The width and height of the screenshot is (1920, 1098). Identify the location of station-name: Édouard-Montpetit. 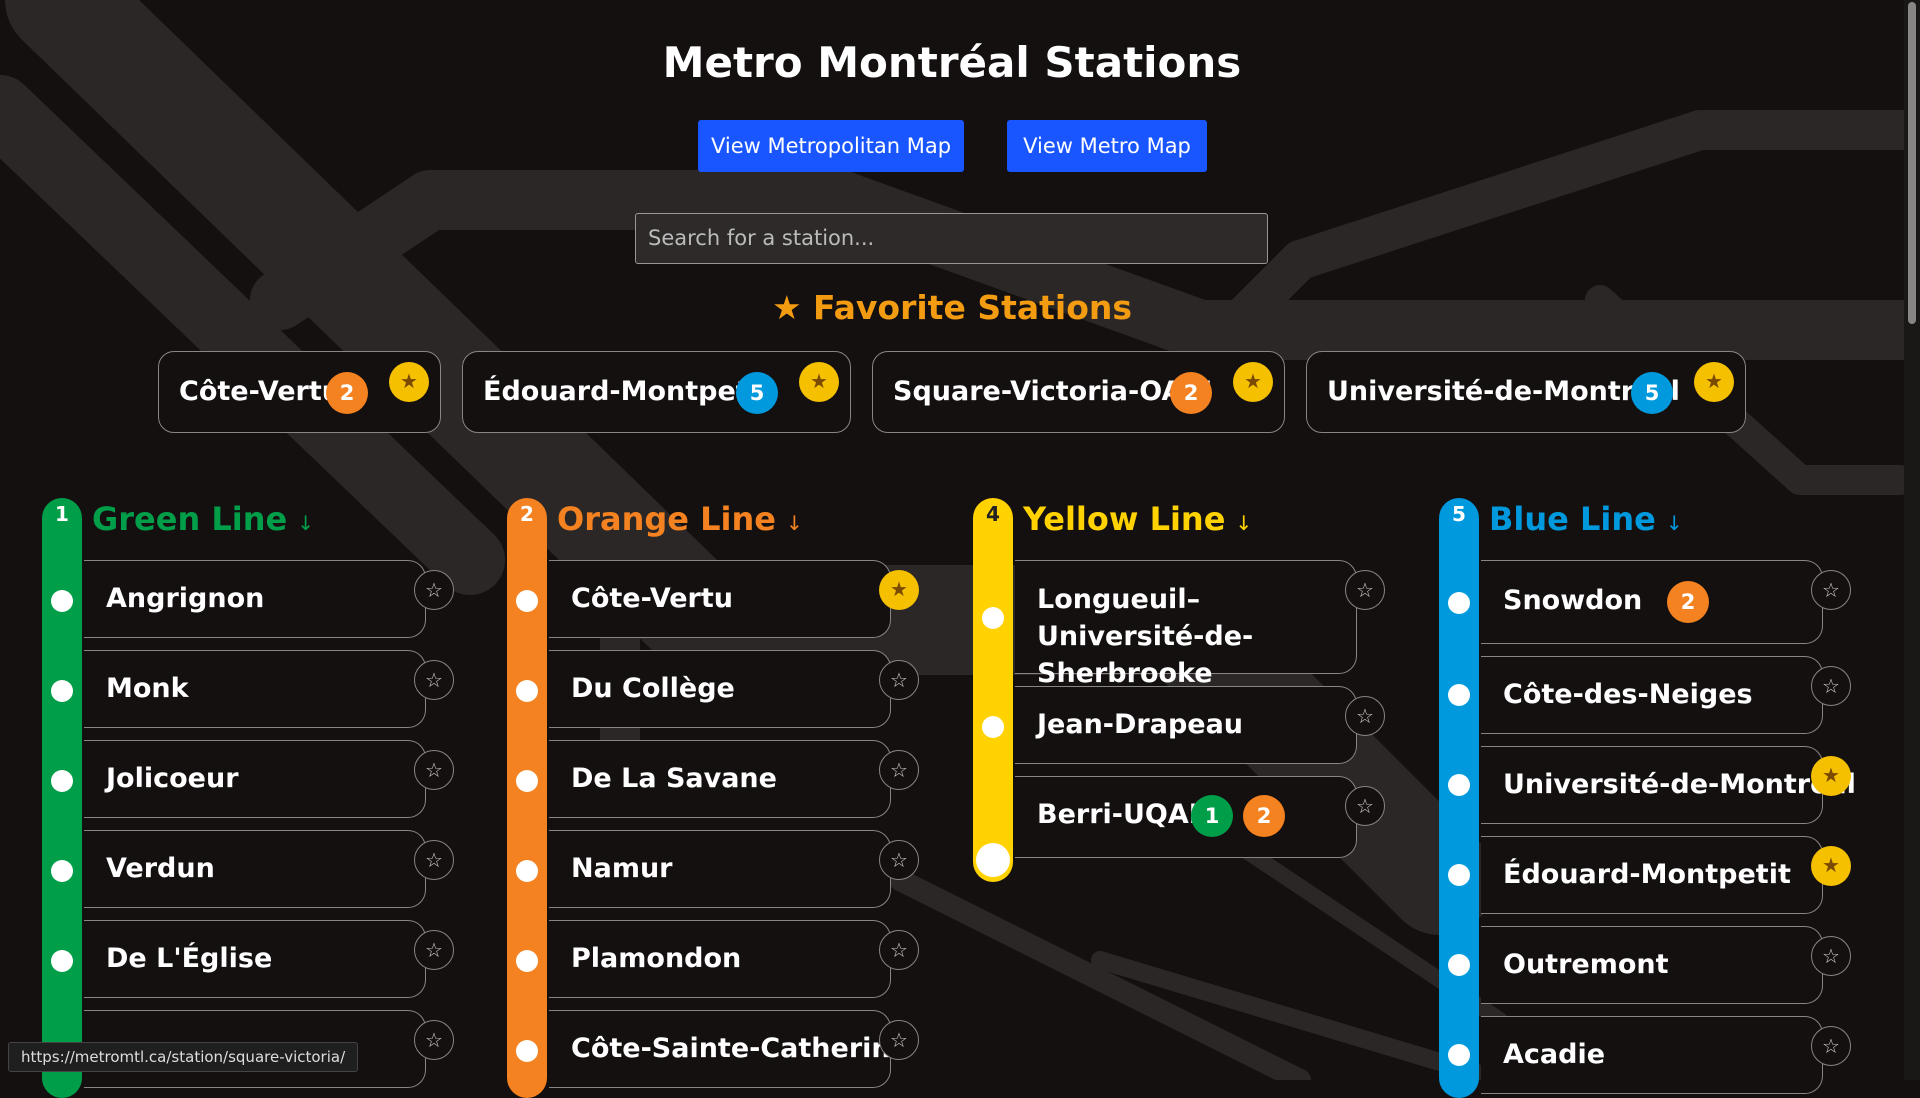
(1647, 874).